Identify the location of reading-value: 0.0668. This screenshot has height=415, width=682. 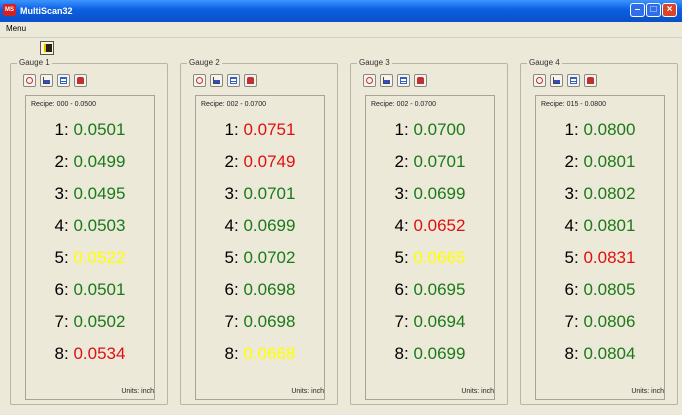
(269, 353).